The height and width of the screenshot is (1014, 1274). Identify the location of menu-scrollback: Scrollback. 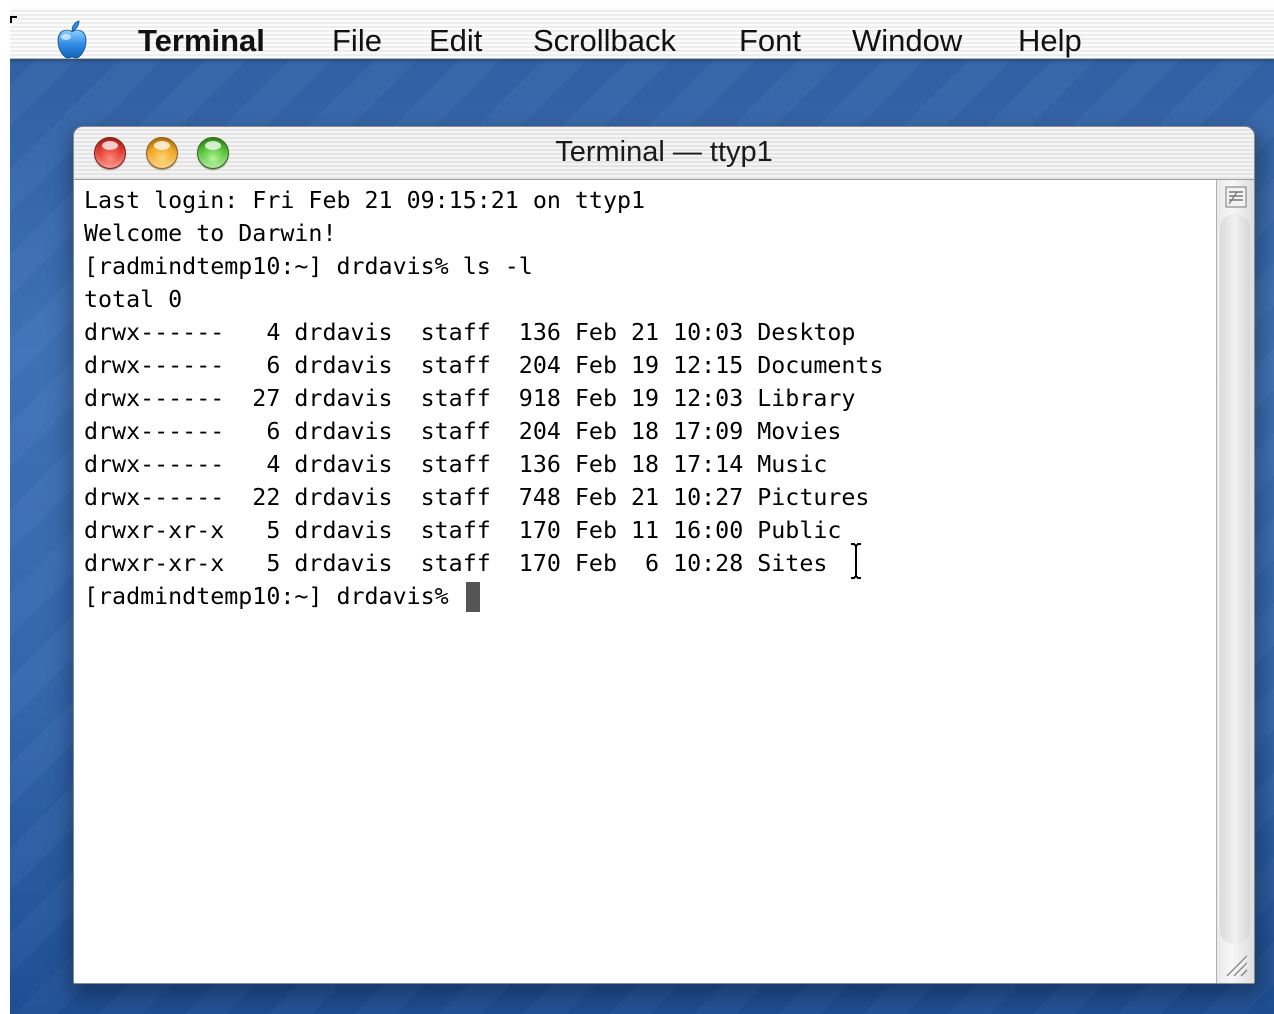
(604, 41).